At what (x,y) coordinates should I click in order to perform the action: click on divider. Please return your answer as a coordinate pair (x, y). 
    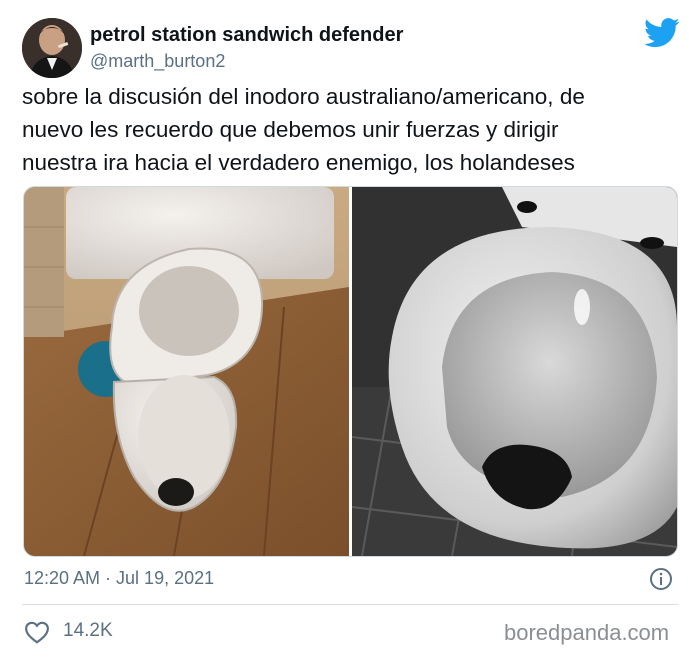
    Looking at the image, I should click on (350, 604).